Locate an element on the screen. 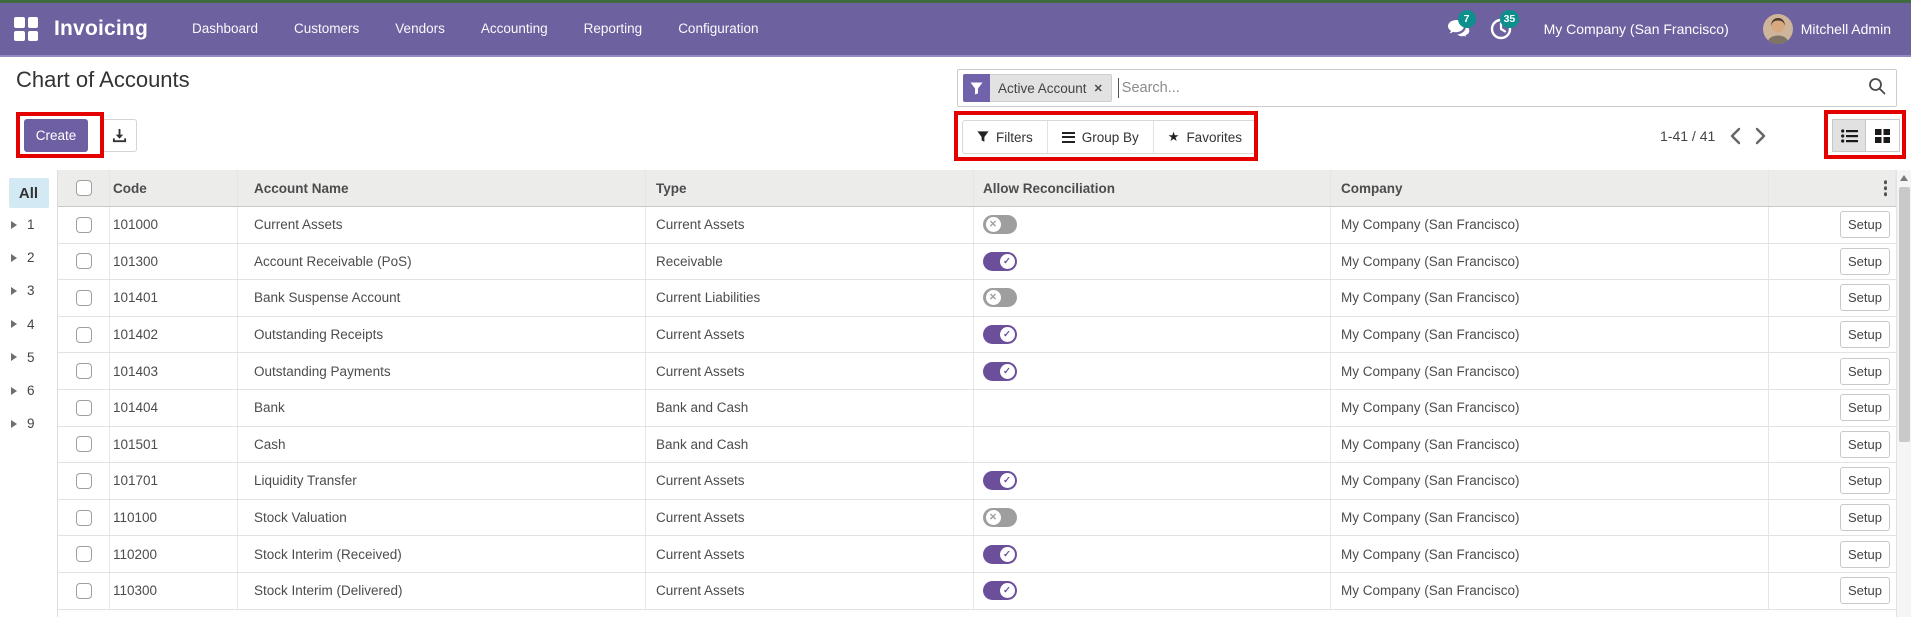 The image size is (1911, 617). menu-reporting: Reporting is located at coordinates (613, 29).